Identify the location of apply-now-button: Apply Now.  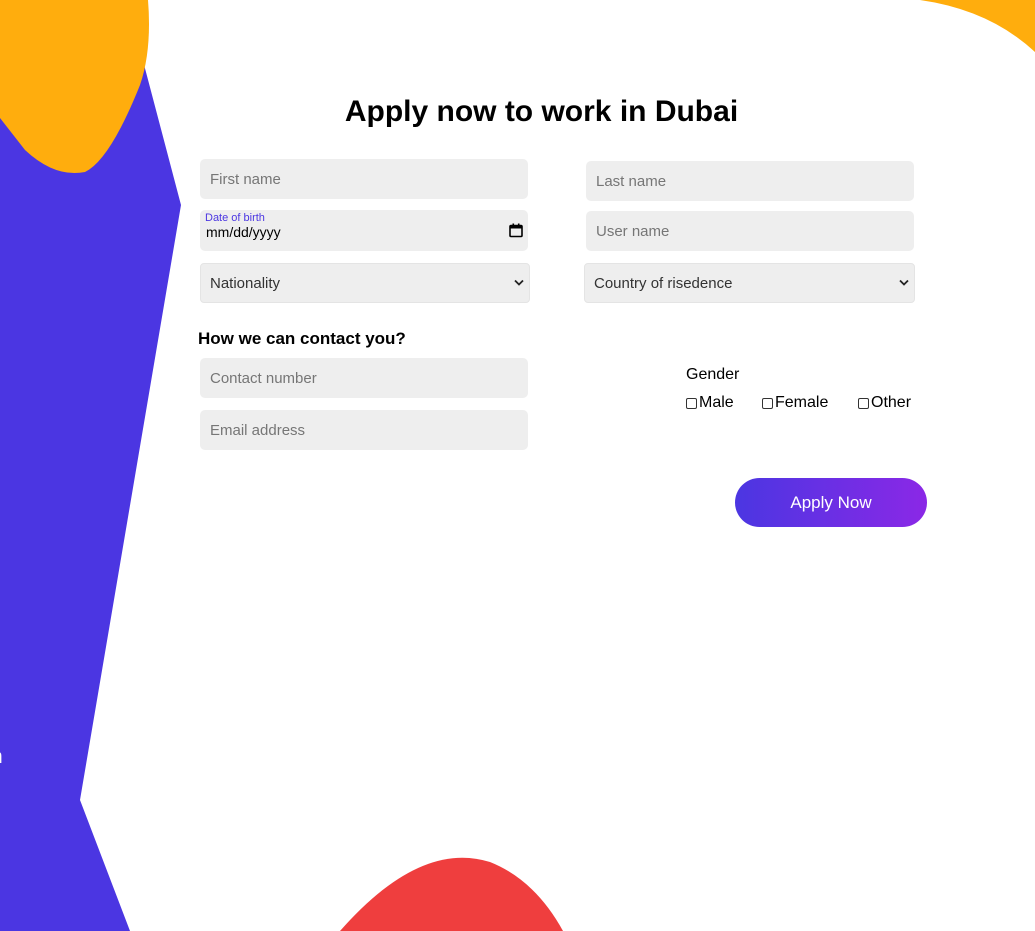
(831, 502).